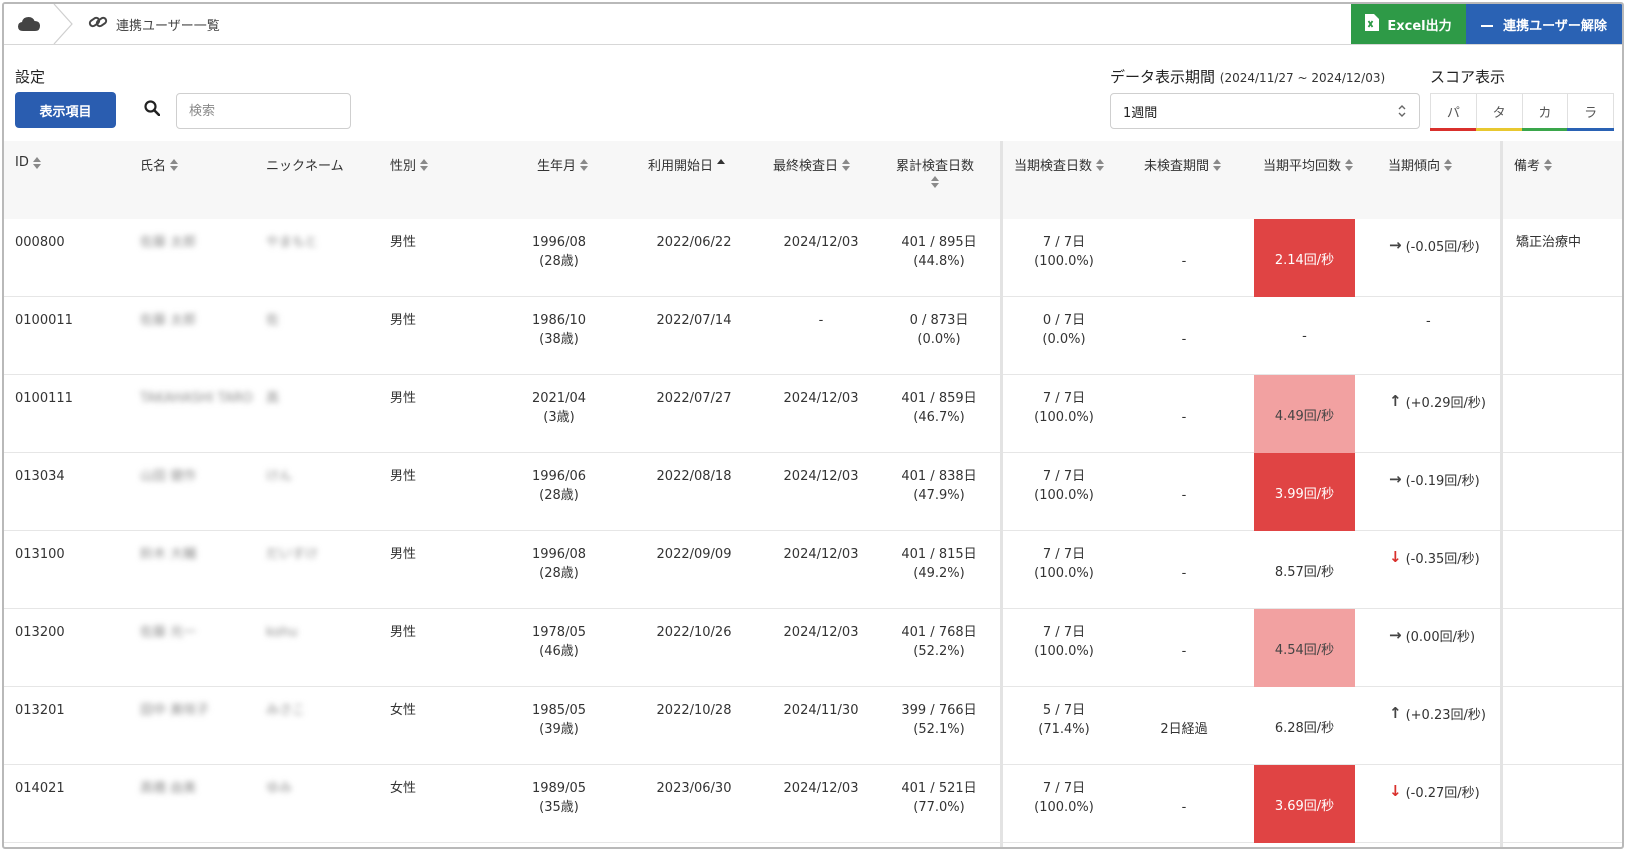  Describe the element at coordinates (1453, 112) in the screenshot. I see `score-tab-pa: パ` at that location.